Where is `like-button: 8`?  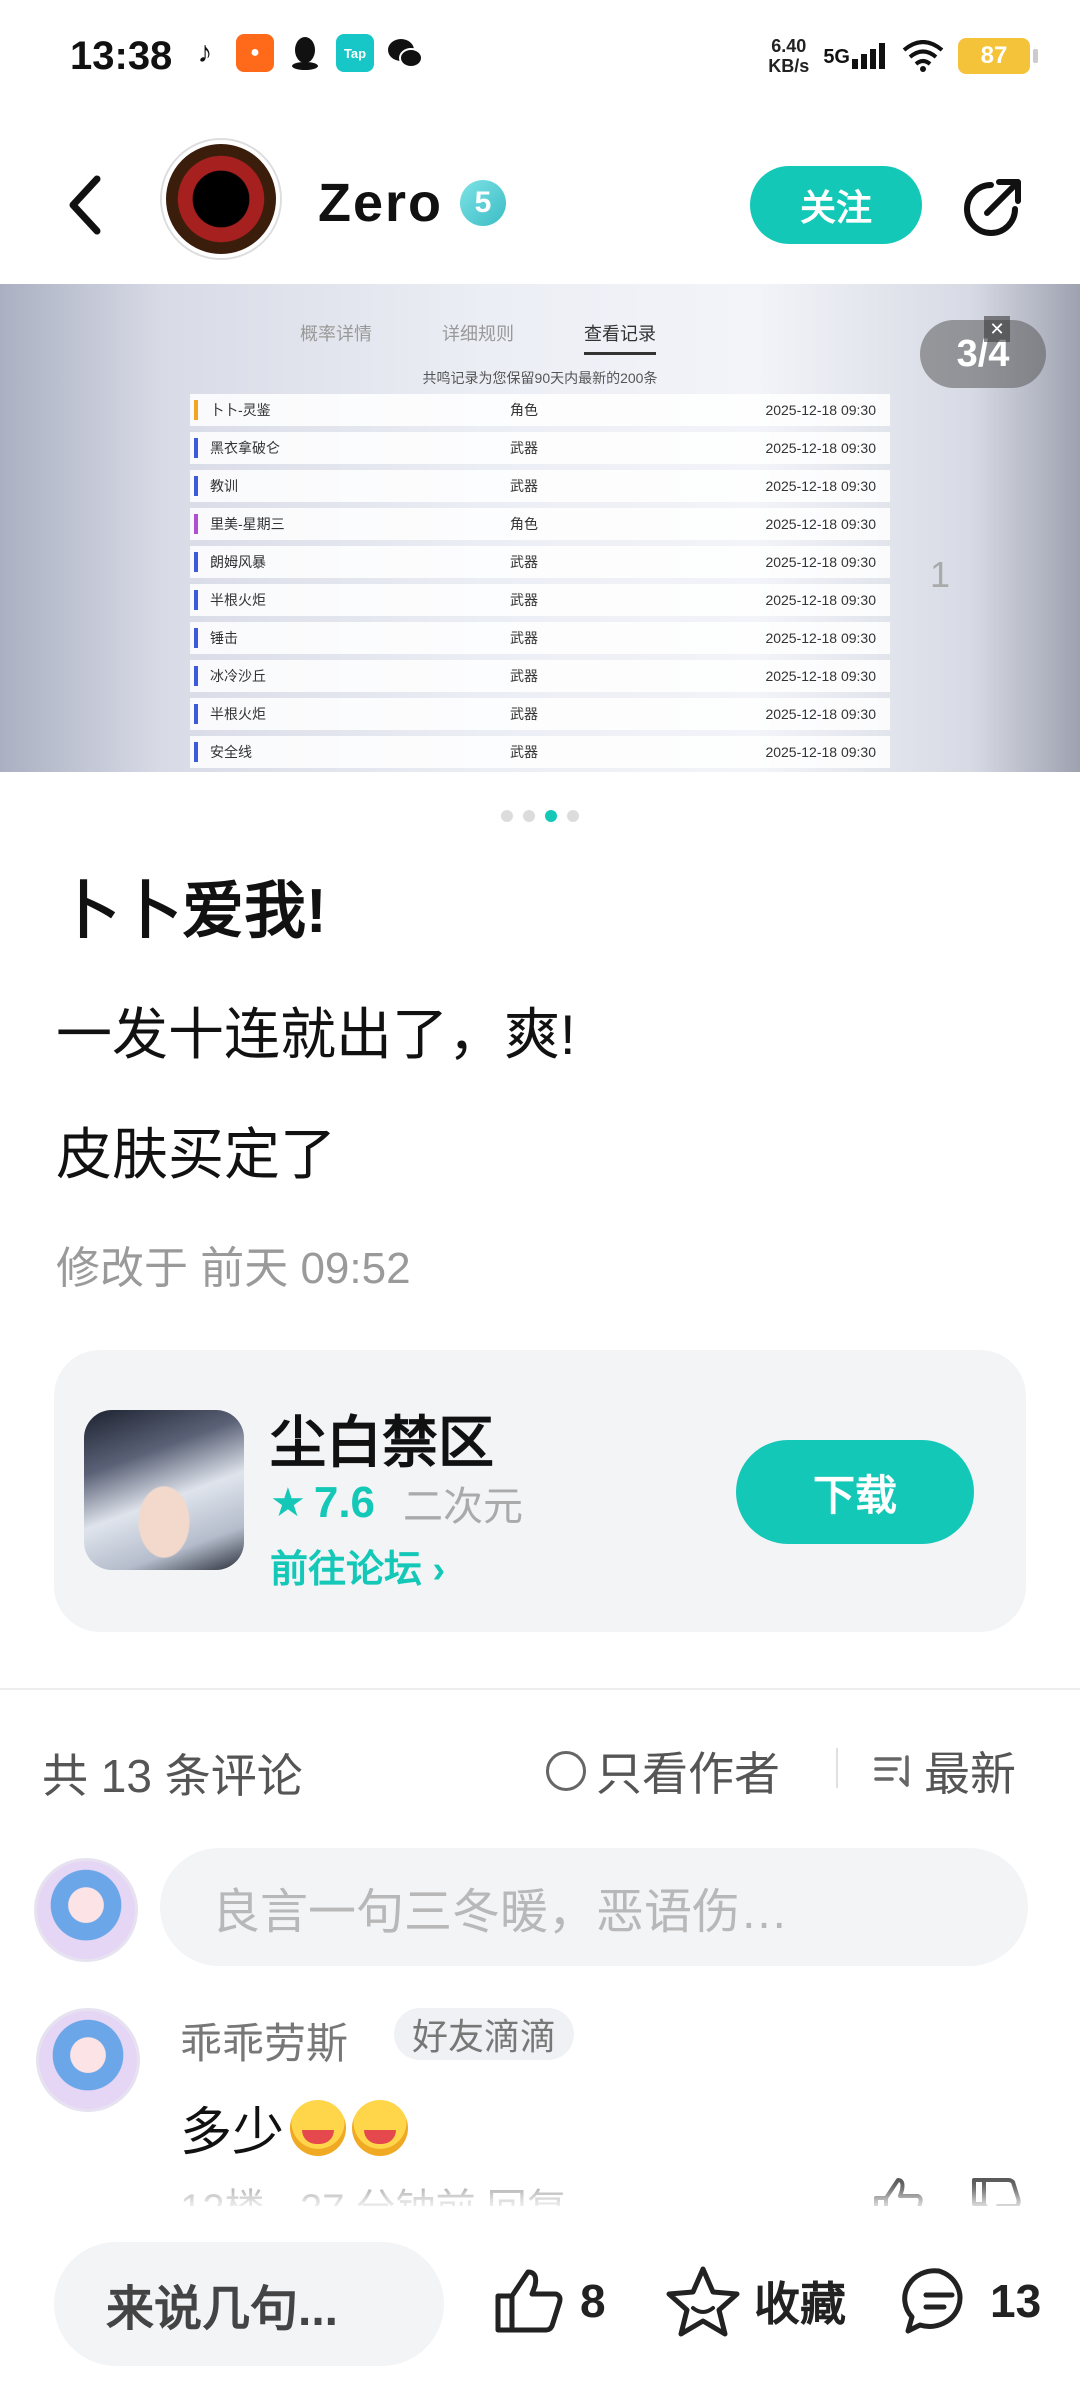 like-button: 8 is located at coordinates (548, 2301).